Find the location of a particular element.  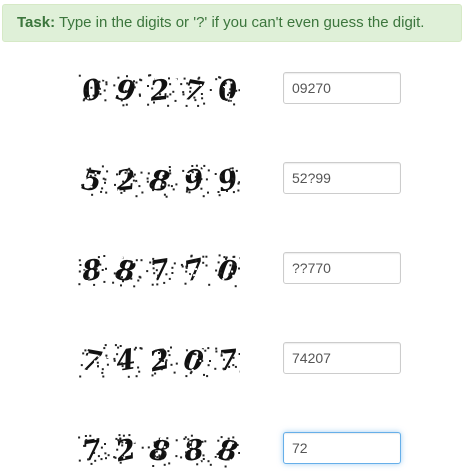

digit-image-5: 72888 is located at coordinates (159, 450).